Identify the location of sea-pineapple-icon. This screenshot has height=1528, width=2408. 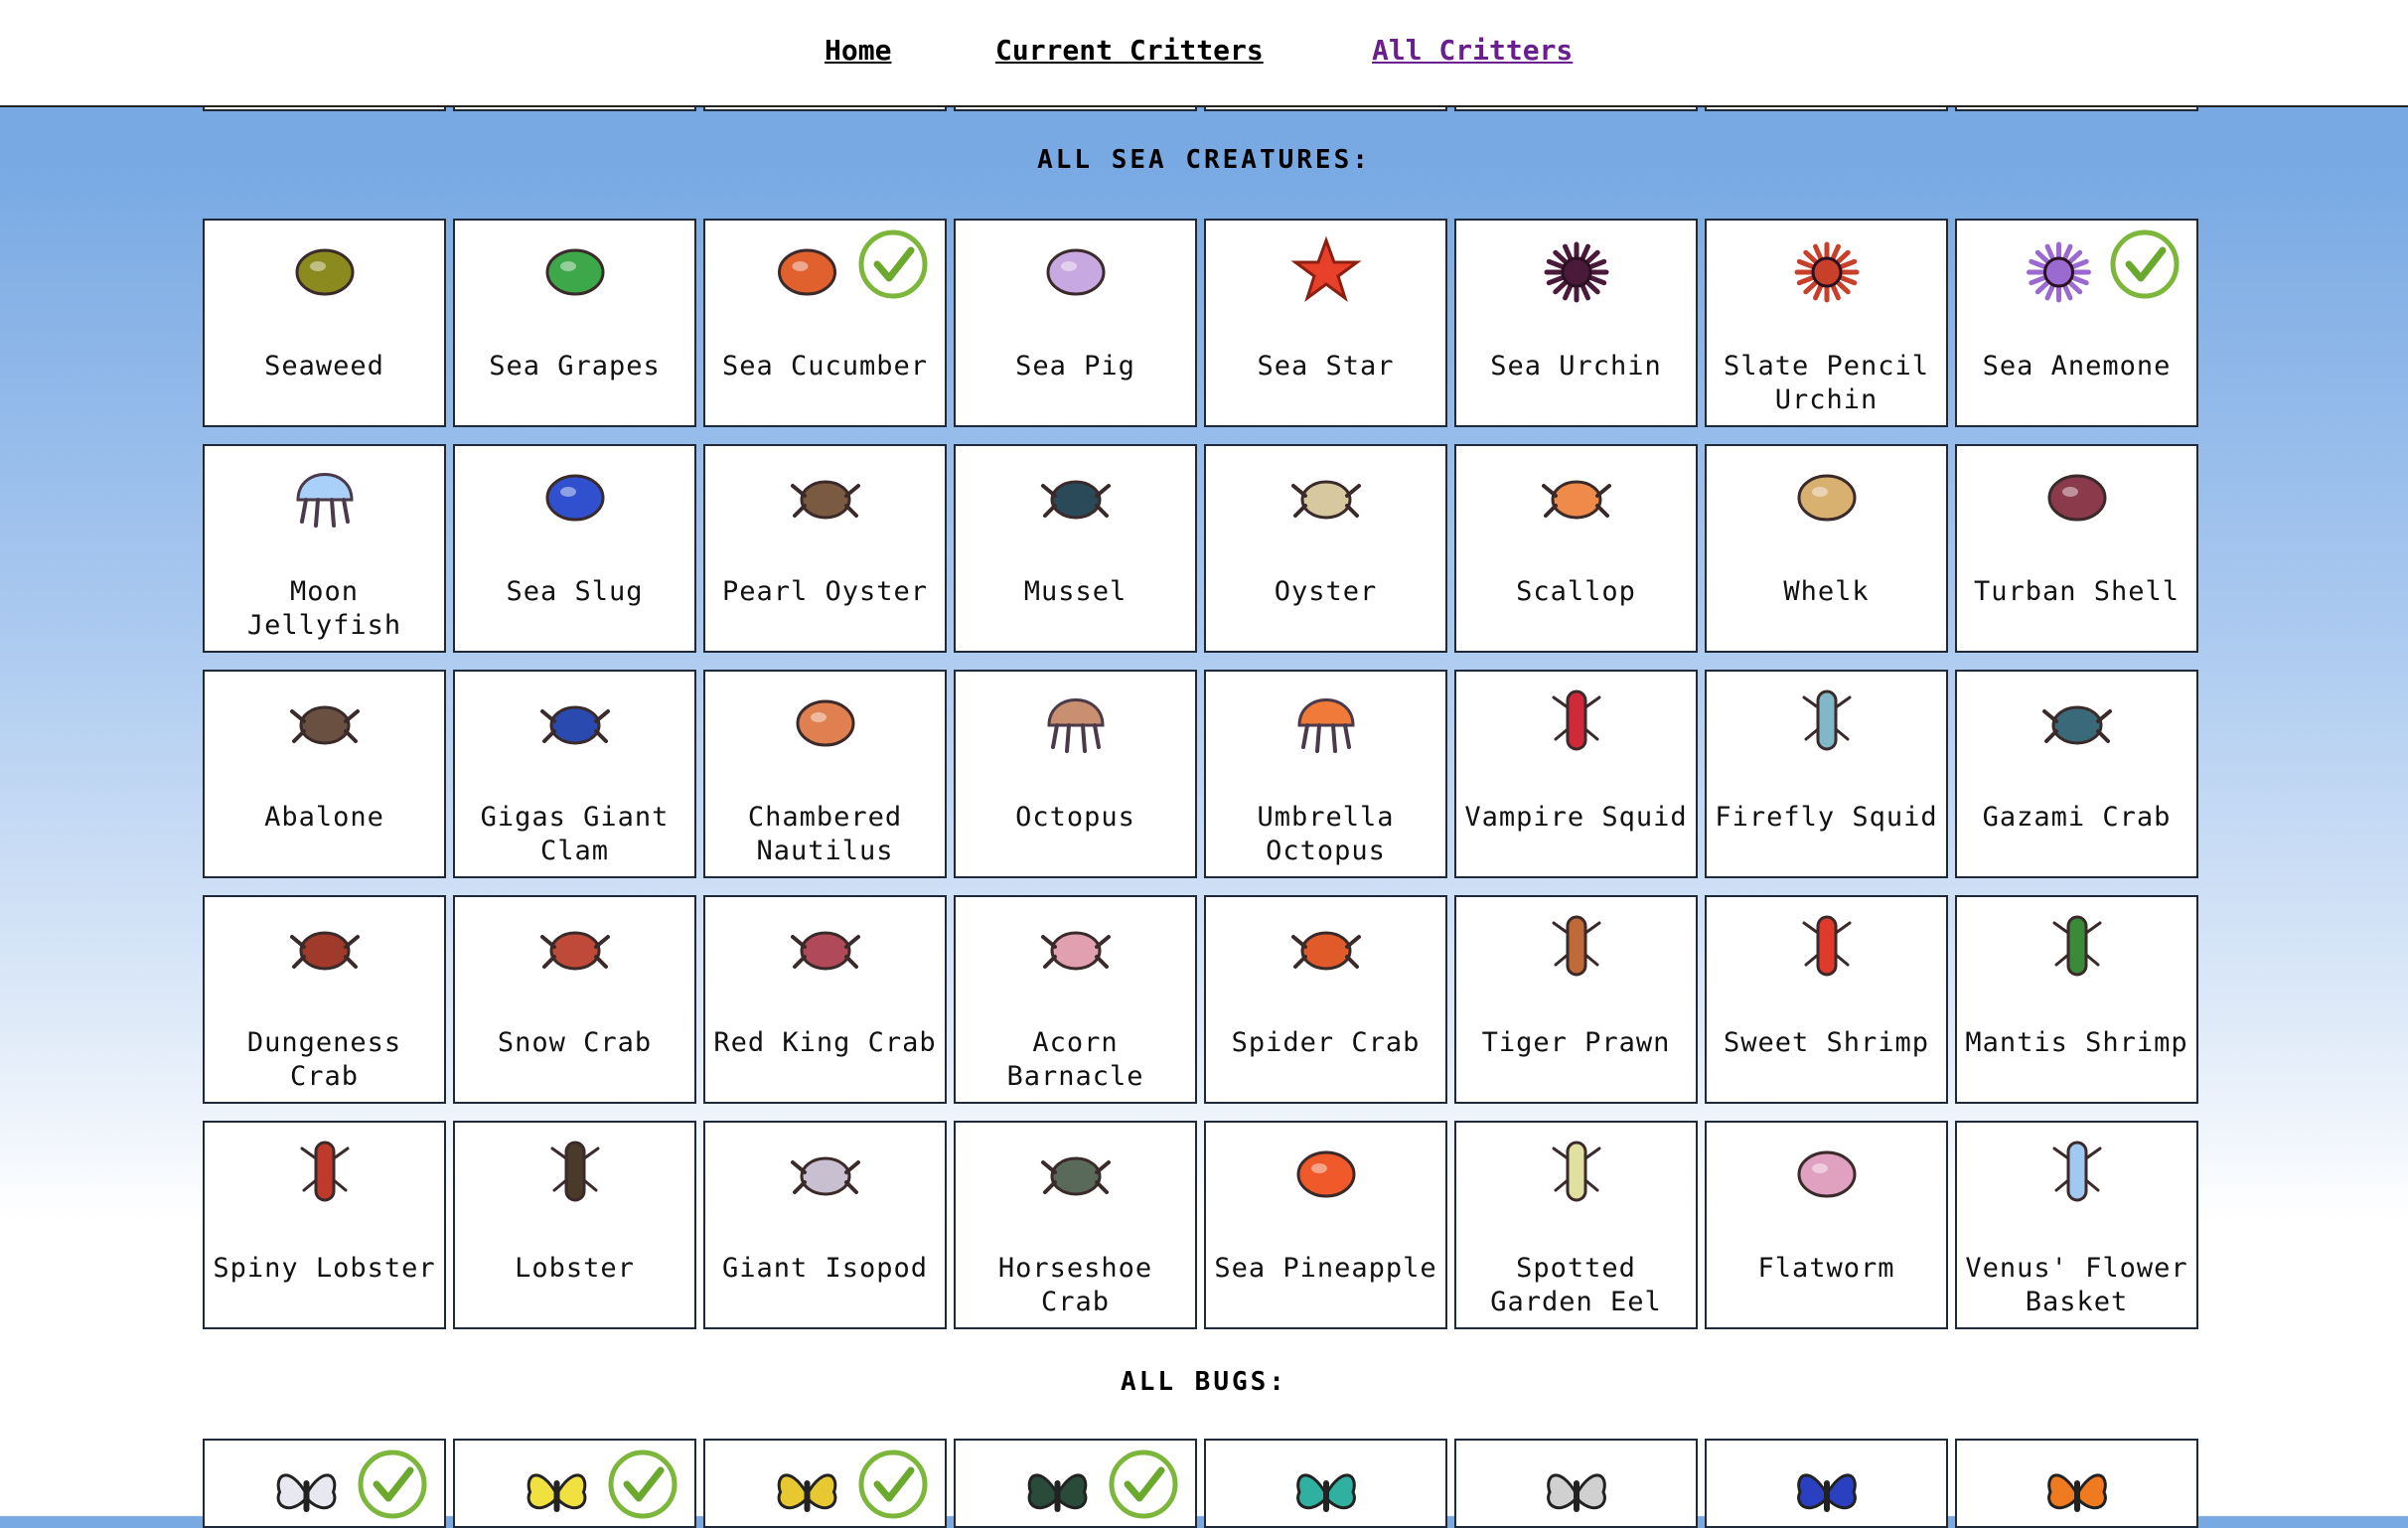
(1326, 1173).